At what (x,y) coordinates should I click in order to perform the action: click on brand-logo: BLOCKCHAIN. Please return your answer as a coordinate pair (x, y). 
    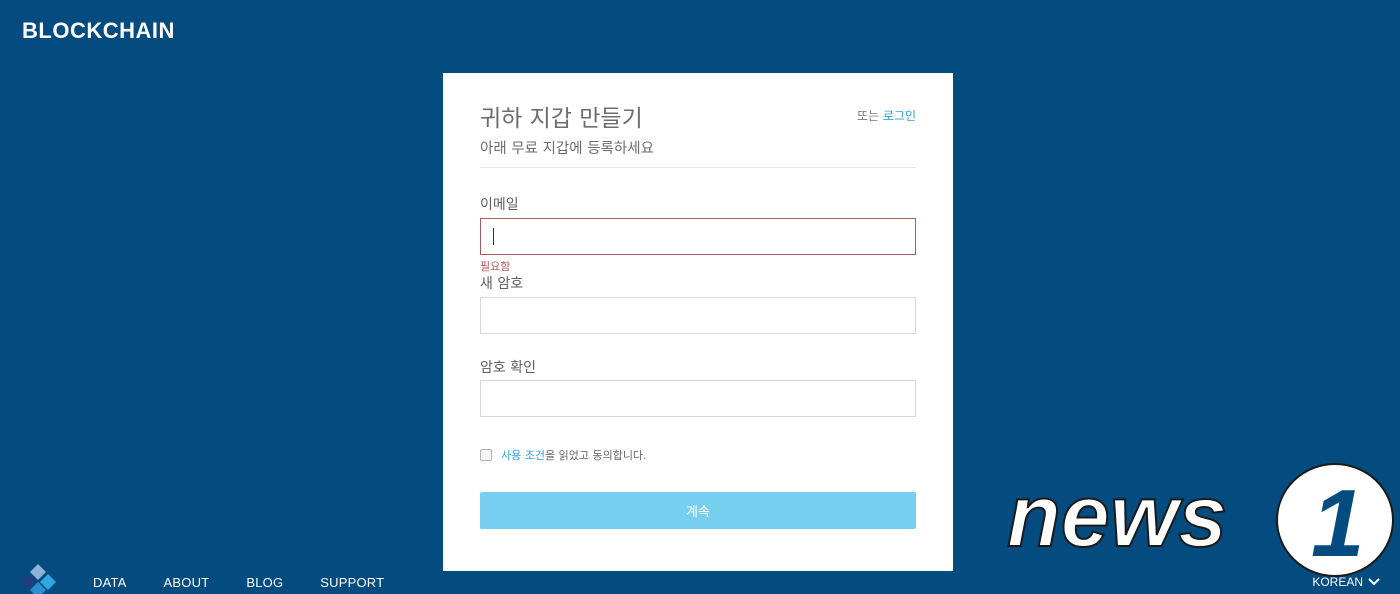
    Looking at the image, I should click on (98, 31).